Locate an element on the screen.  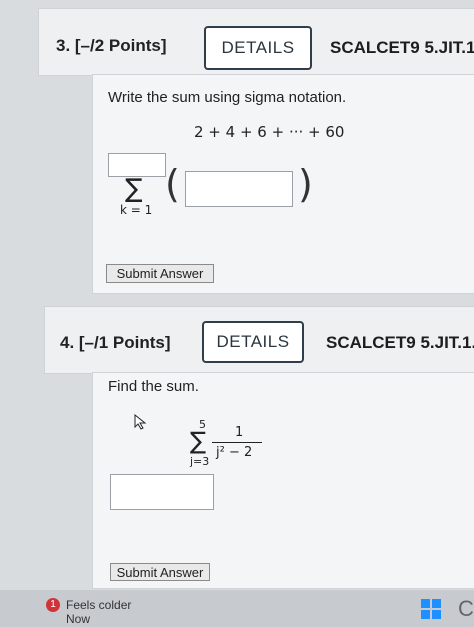
q3-number-label: 3. [–/2 Points] is located at coordinates (111, 45).